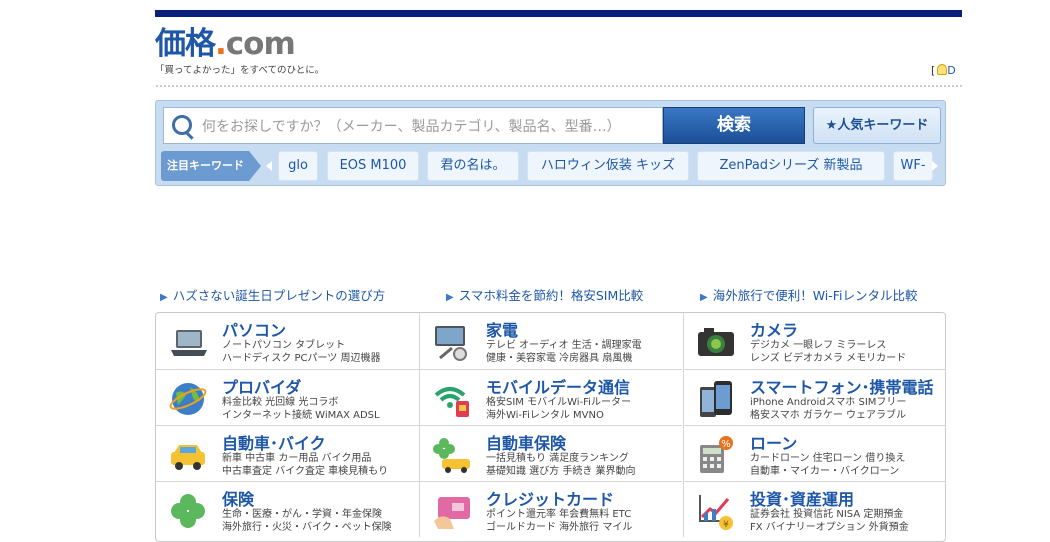 The height and width of the screenshot is (542, 1050). I want to click on search-input, so click(429, 126).